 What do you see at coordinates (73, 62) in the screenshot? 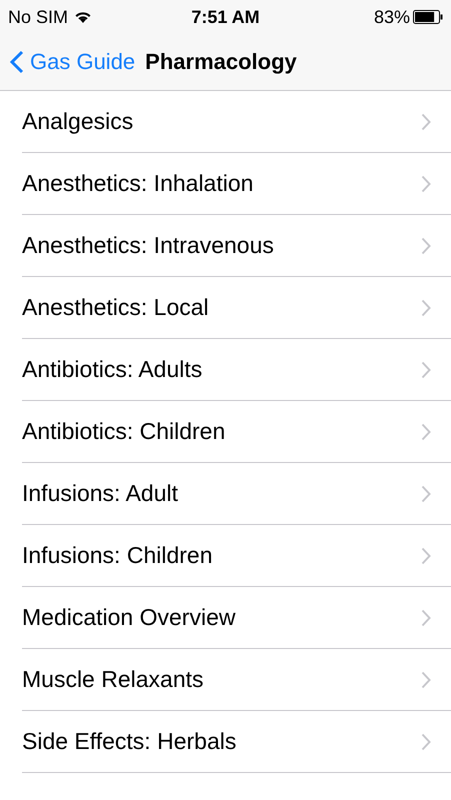
I see `back-button: Gas Guide` at bounding box center [73, 62].